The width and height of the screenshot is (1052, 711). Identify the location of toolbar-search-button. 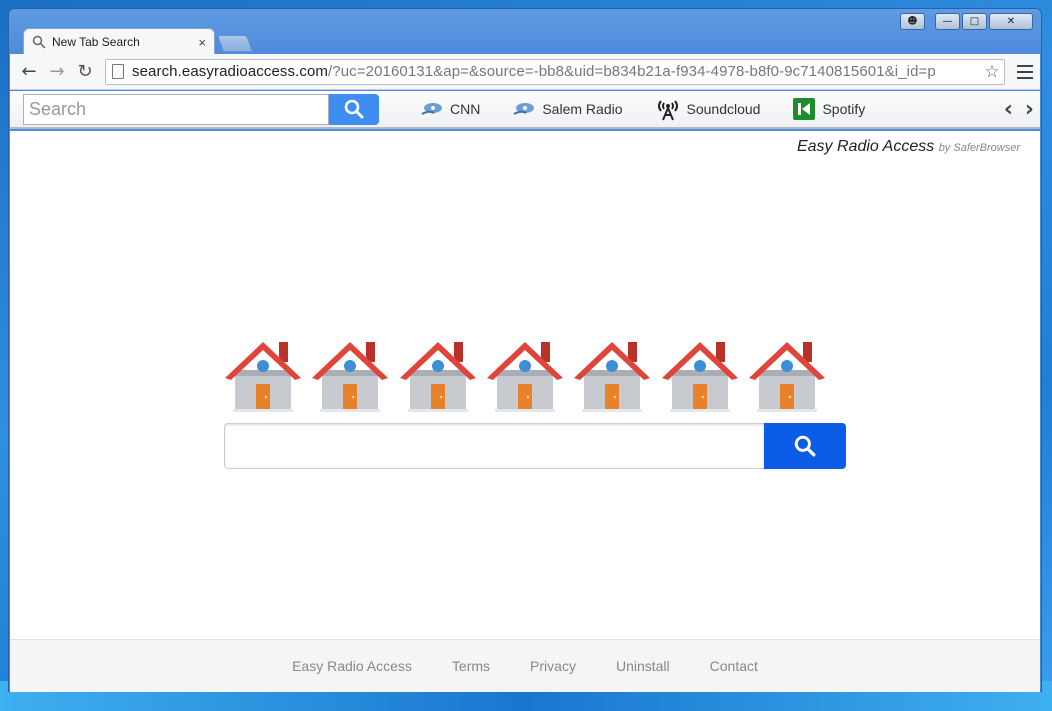
(354, 109).